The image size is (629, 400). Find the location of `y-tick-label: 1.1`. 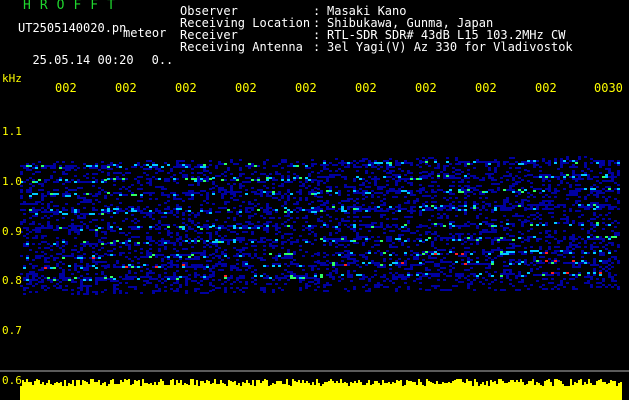

y-tick-label: 1.1 is located at coordinates (12, 131).